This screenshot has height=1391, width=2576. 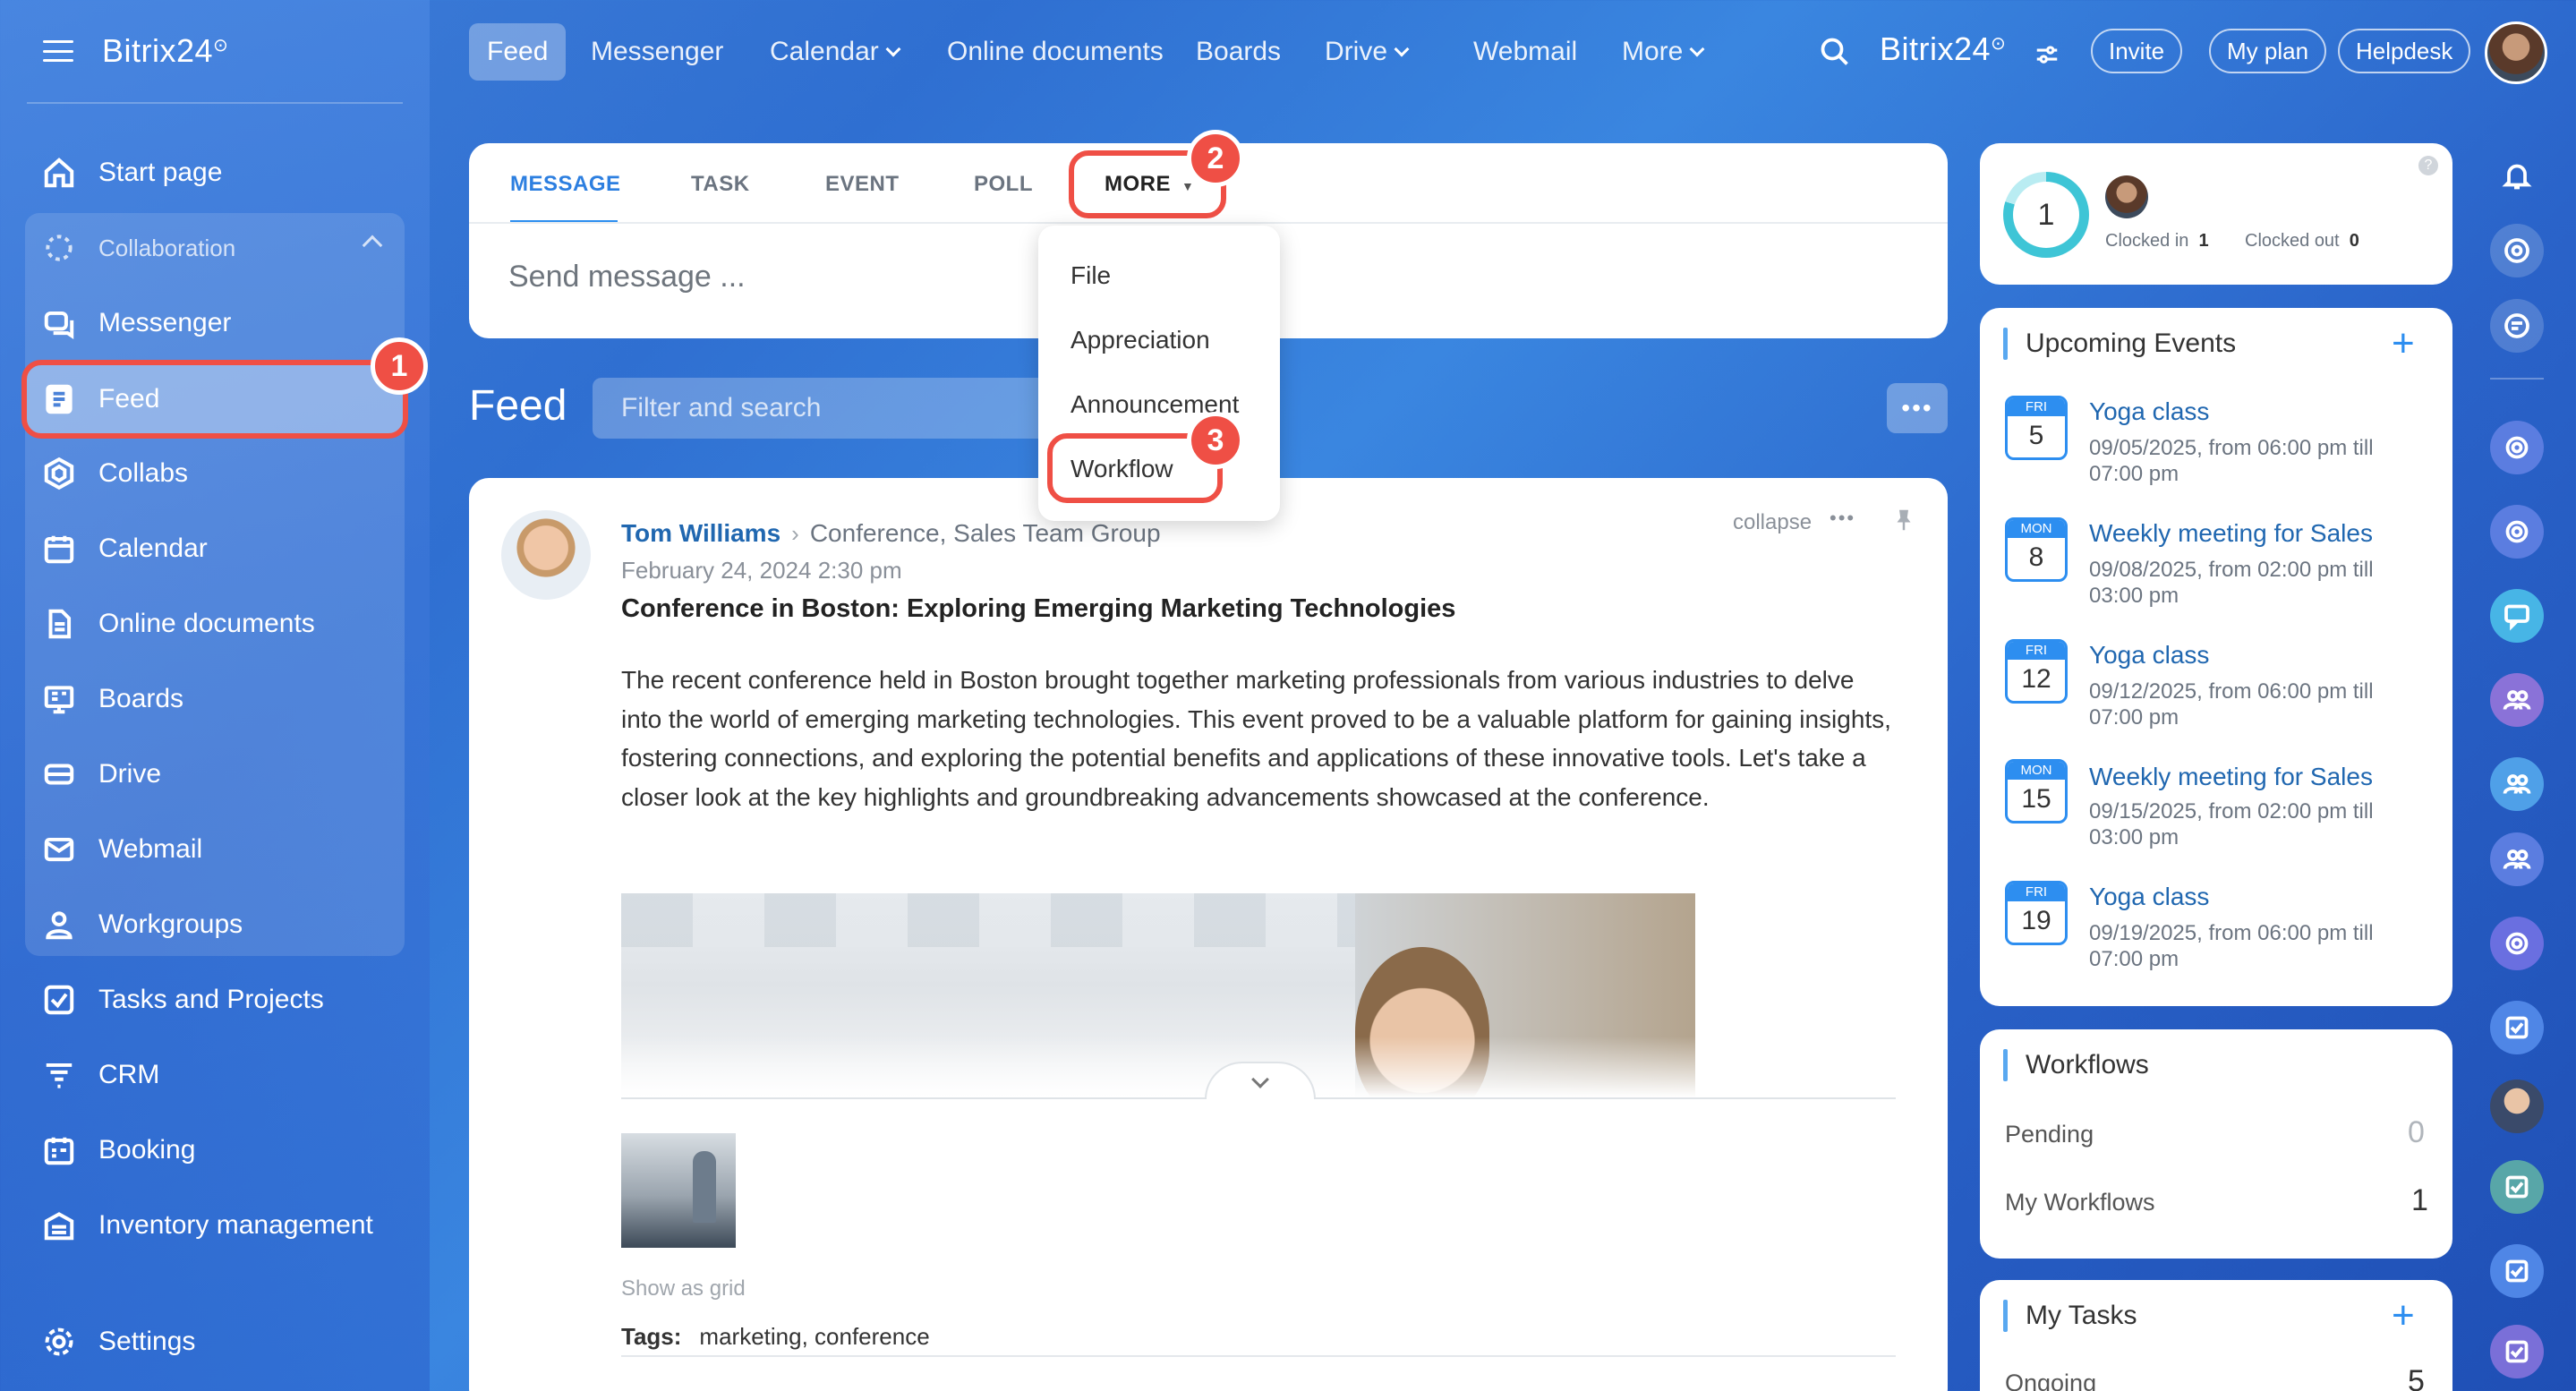 I want to click on calendar-icon, so click(x=59, y=549).